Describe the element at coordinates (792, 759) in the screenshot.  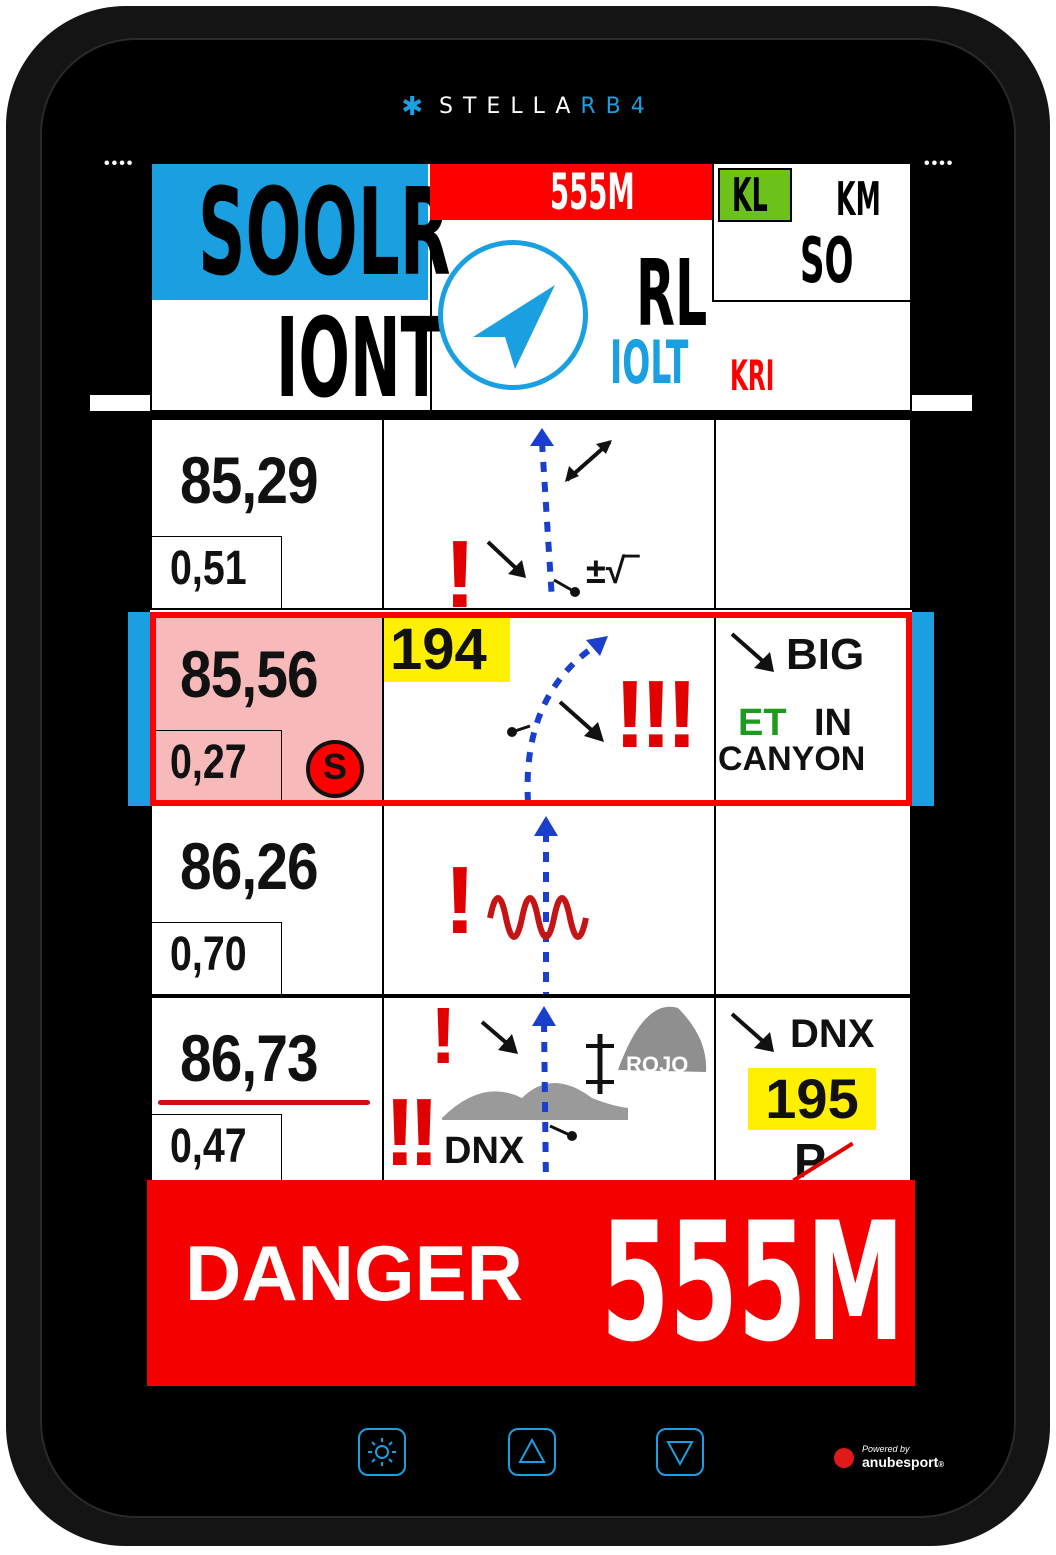
I see `note-canyon: CANYON` at that location.